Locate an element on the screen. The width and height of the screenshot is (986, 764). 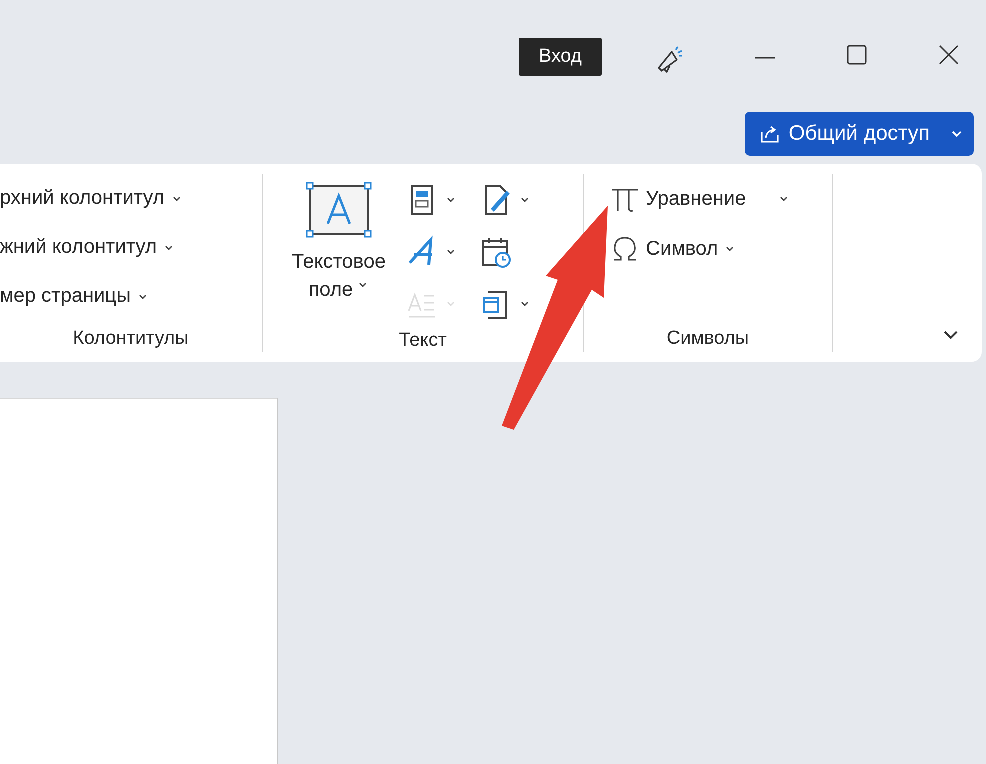
group-label: Колонтитулы is located at coordinates (131, 339).